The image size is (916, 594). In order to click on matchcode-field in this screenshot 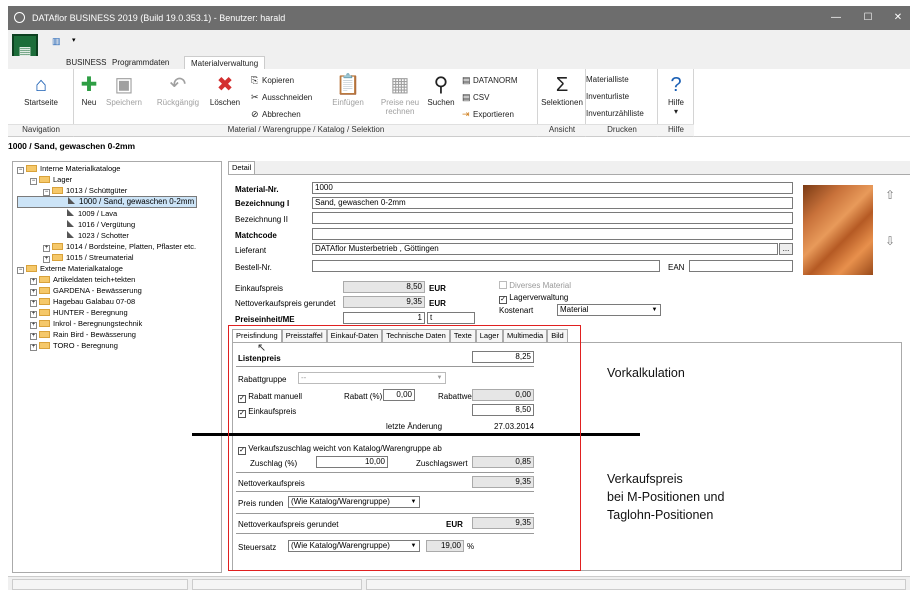, I will do `click(552, 234)`.